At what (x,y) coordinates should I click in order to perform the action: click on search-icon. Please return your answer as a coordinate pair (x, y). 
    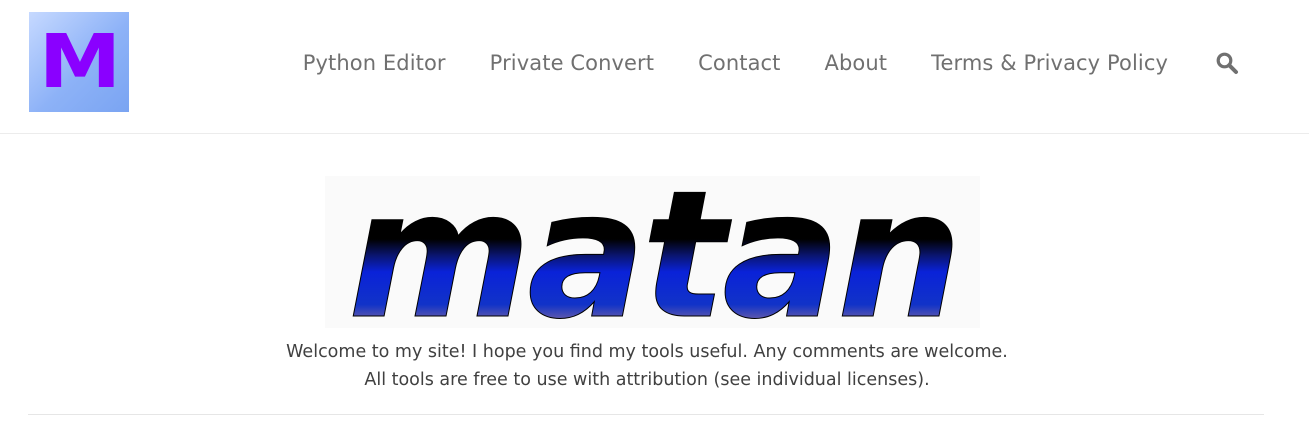
    Looking at the image, I should click on (1227, 63).